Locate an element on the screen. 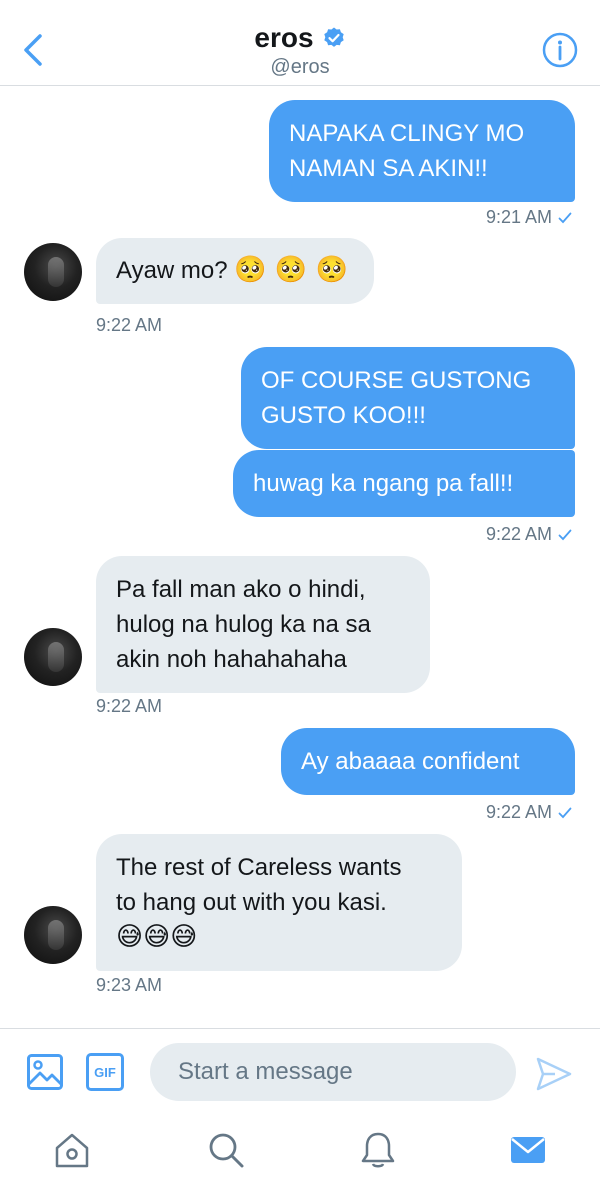 The width and height of the screenshot is (600, 1200). message-text: Ayaw mo? is located at coordinates (172, 270).